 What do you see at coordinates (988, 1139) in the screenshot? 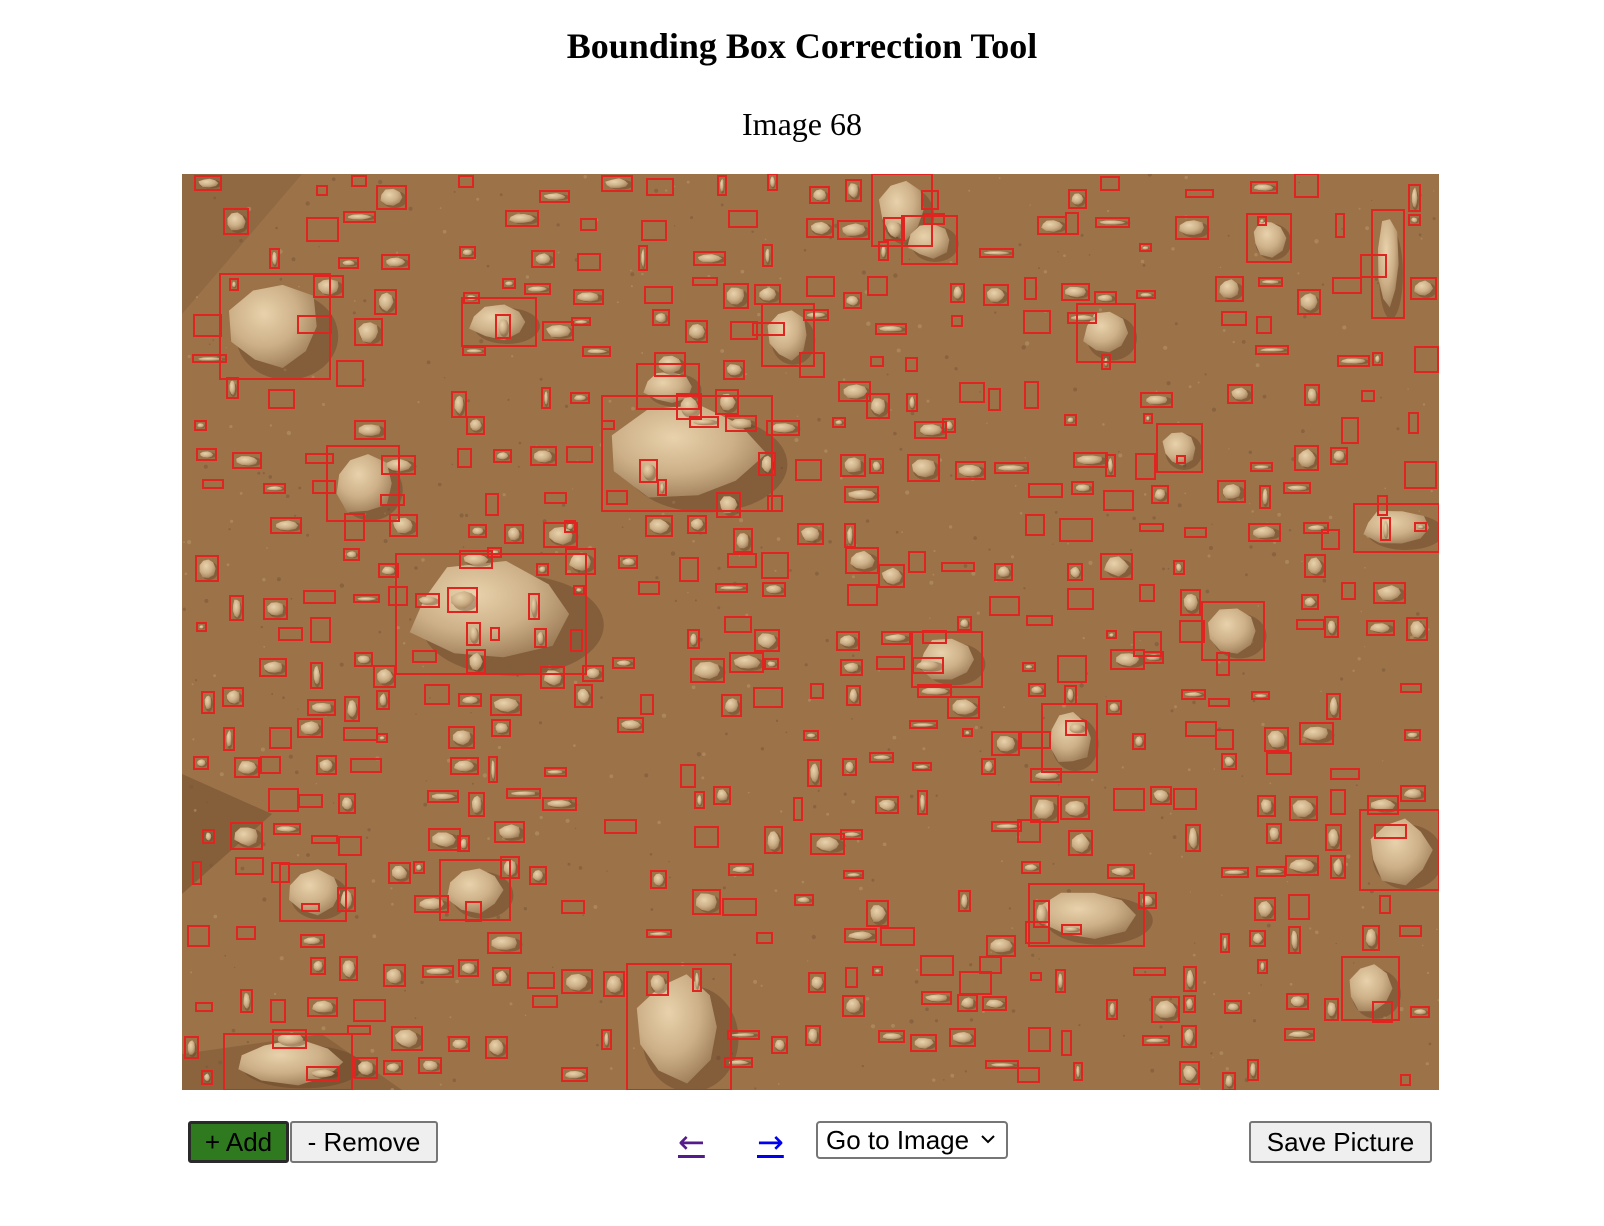
I see `chevron-down-icon` at bounding box center [988, 1139].